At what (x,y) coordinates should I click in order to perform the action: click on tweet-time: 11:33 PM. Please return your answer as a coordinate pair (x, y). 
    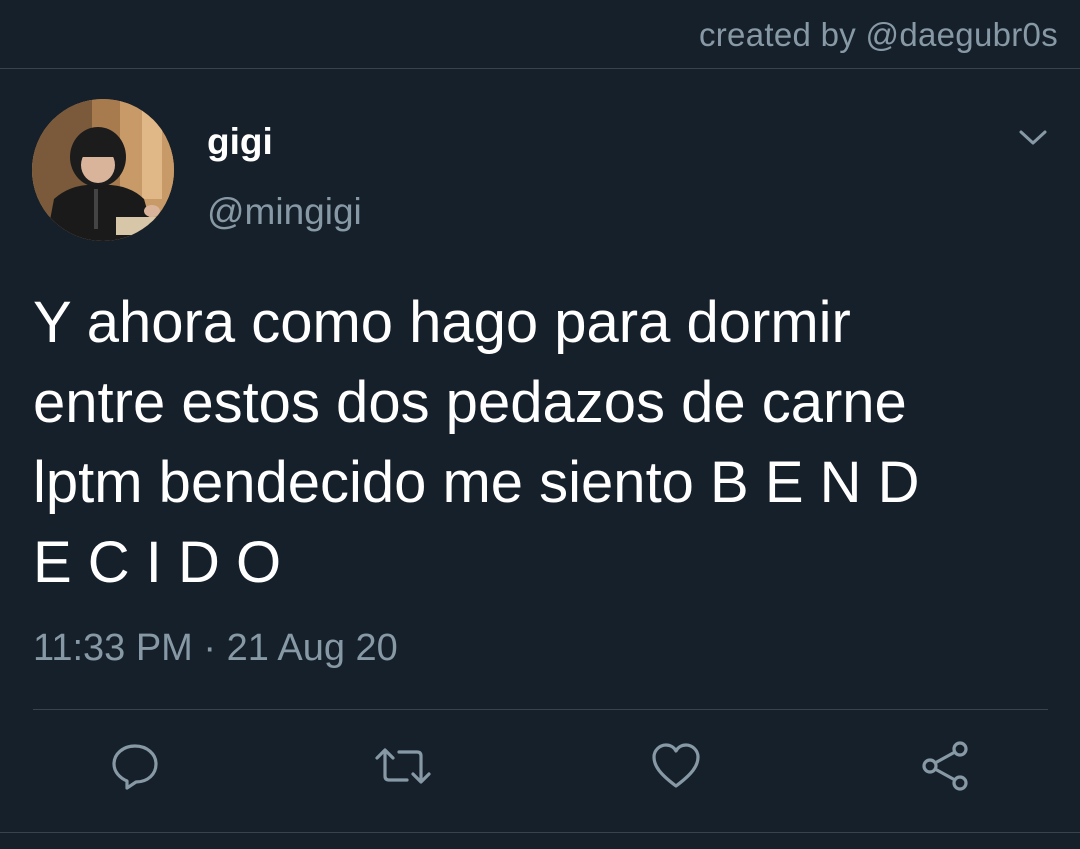
    Looking at the image, I should click on (113, 648).